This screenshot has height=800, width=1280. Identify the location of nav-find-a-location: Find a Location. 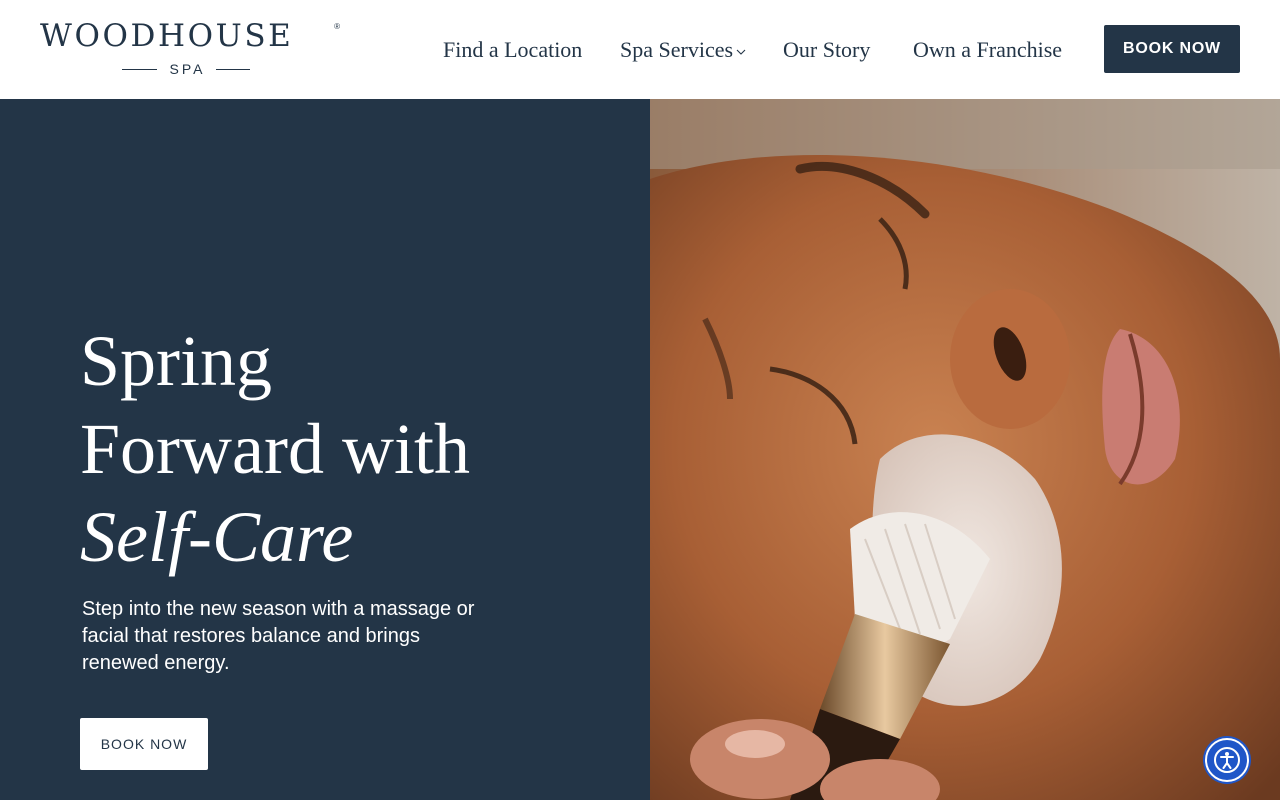
(512, 50).